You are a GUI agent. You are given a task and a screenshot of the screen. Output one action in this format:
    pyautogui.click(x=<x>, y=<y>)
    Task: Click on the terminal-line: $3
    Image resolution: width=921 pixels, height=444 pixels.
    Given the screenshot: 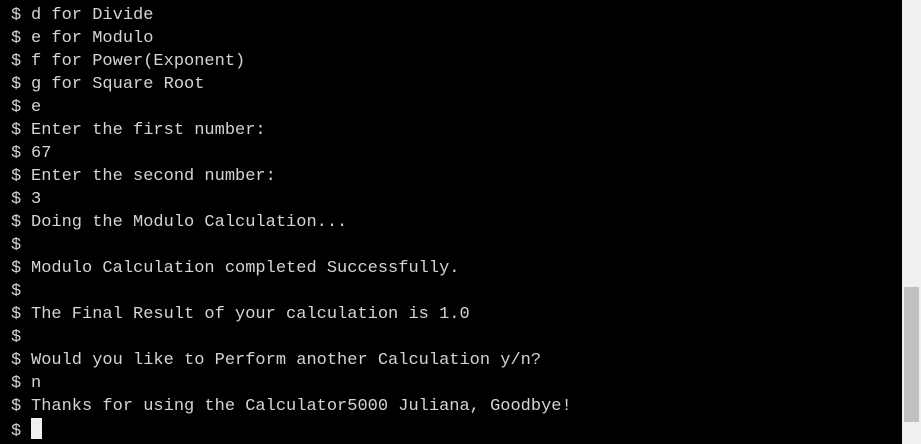 What is the action you would take?
    pyautogui.click(x=291, y=199)
    